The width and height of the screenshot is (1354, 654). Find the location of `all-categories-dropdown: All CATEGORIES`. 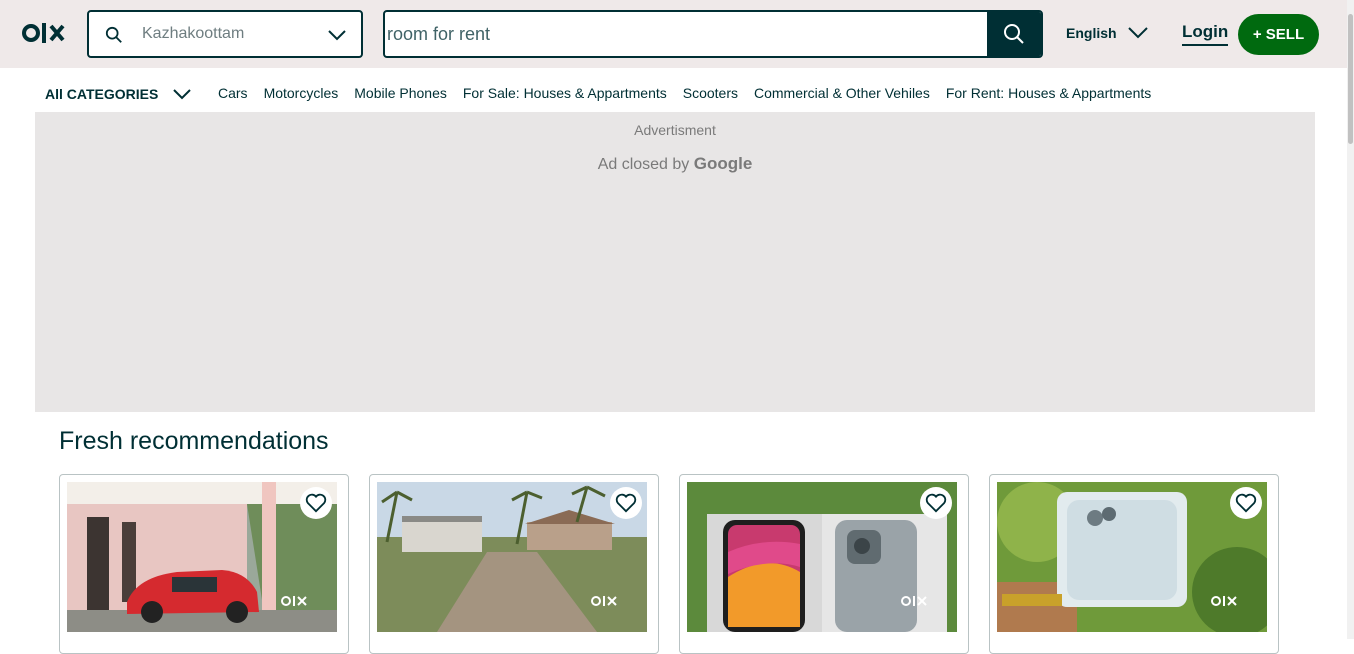

all-categories-dropdown: All CATEGORIES is located at coordinates (118, 94).